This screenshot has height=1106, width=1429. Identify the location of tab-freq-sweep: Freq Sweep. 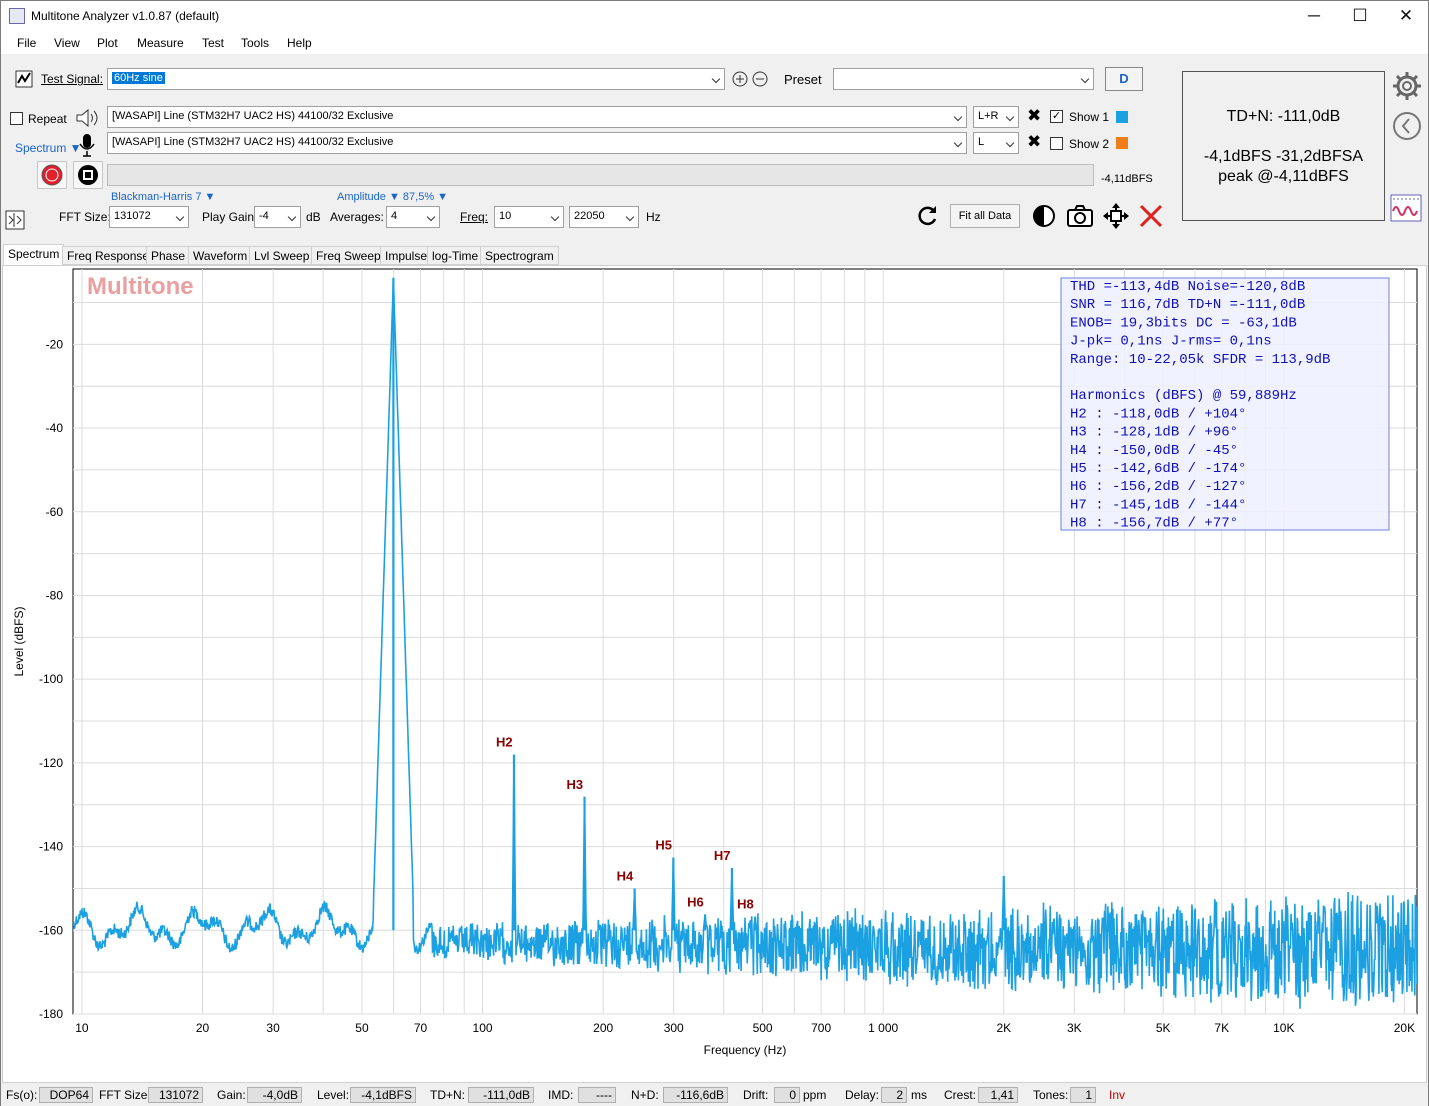
(348, 255).